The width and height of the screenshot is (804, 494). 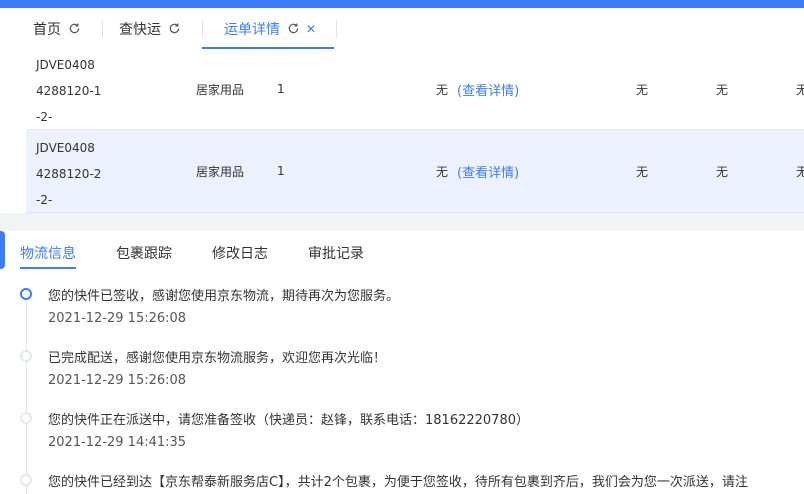 I want to click on close-icon: ✕, so click(x=311, y=29).